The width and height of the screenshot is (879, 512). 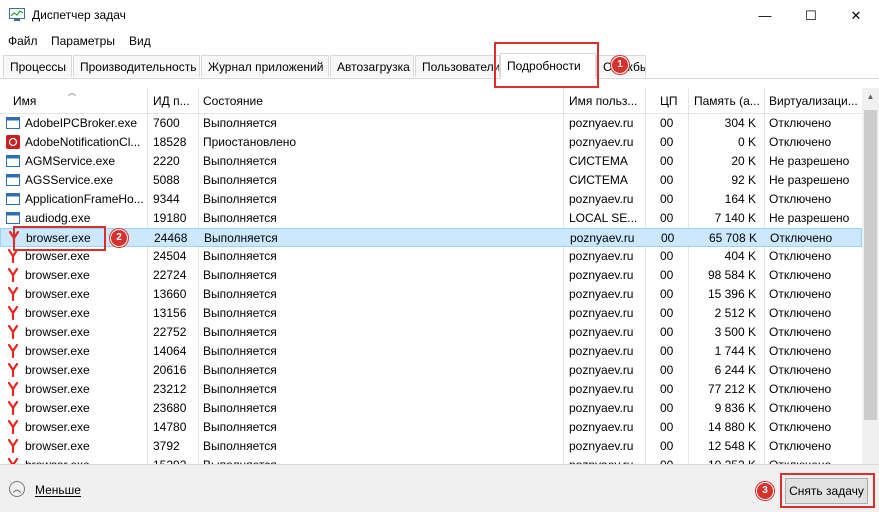 I want to click on maximize-button: ☐, so click(x=811, y=15).